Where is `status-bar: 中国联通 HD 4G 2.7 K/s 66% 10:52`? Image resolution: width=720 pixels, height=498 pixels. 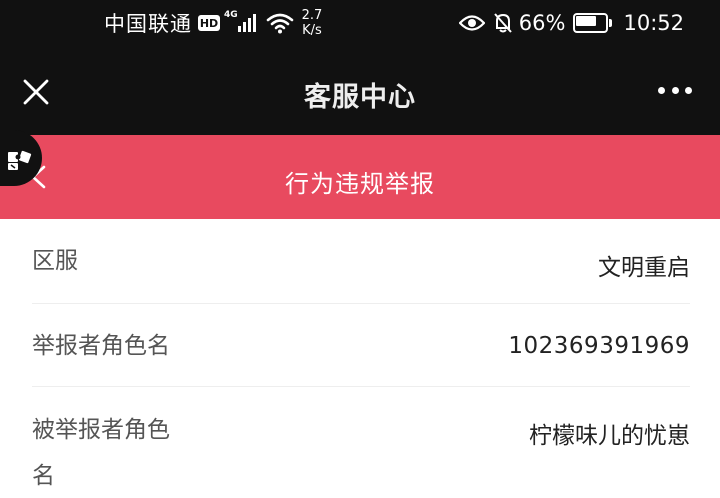
status-bar: 中国联通 HD 4G 2.7 K/s 66% 10:52 is located at coordinates (360, 22).